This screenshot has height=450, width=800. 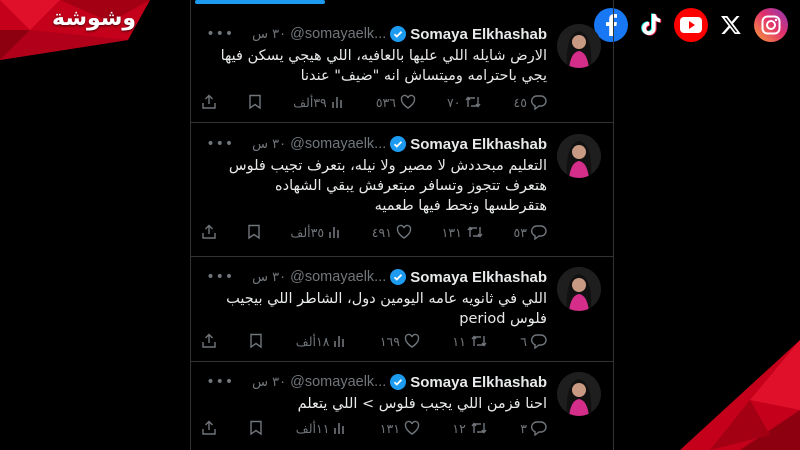 I want to click on instagram-icon, so click(x=771, y=25).